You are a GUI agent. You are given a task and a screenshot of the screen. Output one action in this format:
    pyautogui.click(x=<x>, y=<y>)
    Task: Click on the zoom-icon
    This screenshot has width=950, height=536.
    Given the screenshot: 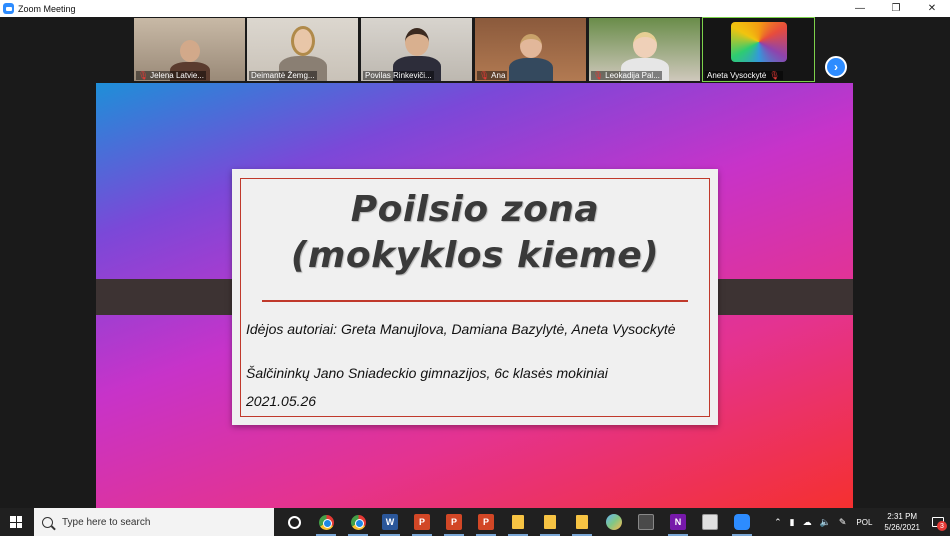 What is the action you would take?
    pyautogui.click(x=742, y=522)
    